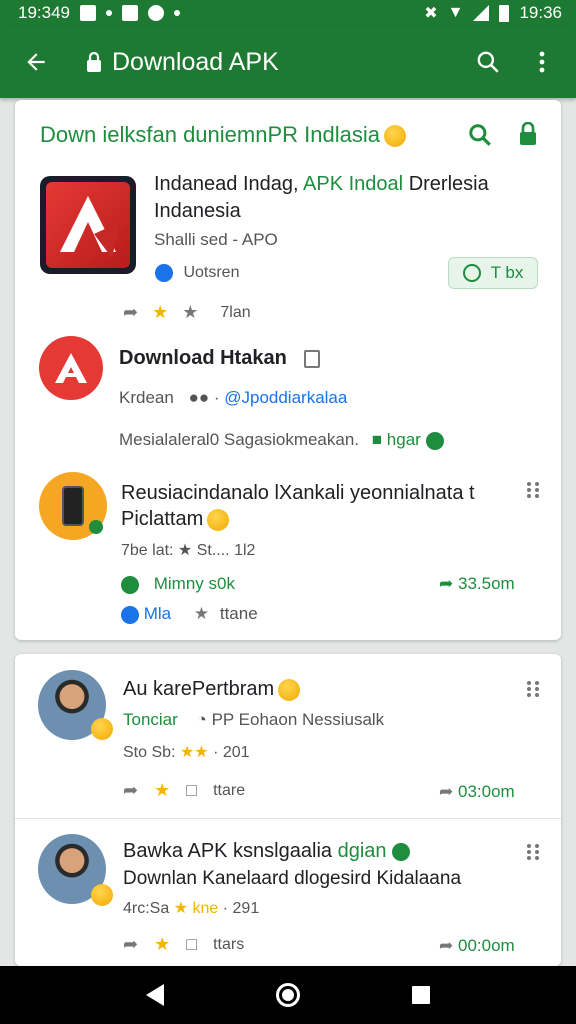 The height and width of the screenshot is (1024, 576). I want to click on back-arrow-icon, so click(36, 62).